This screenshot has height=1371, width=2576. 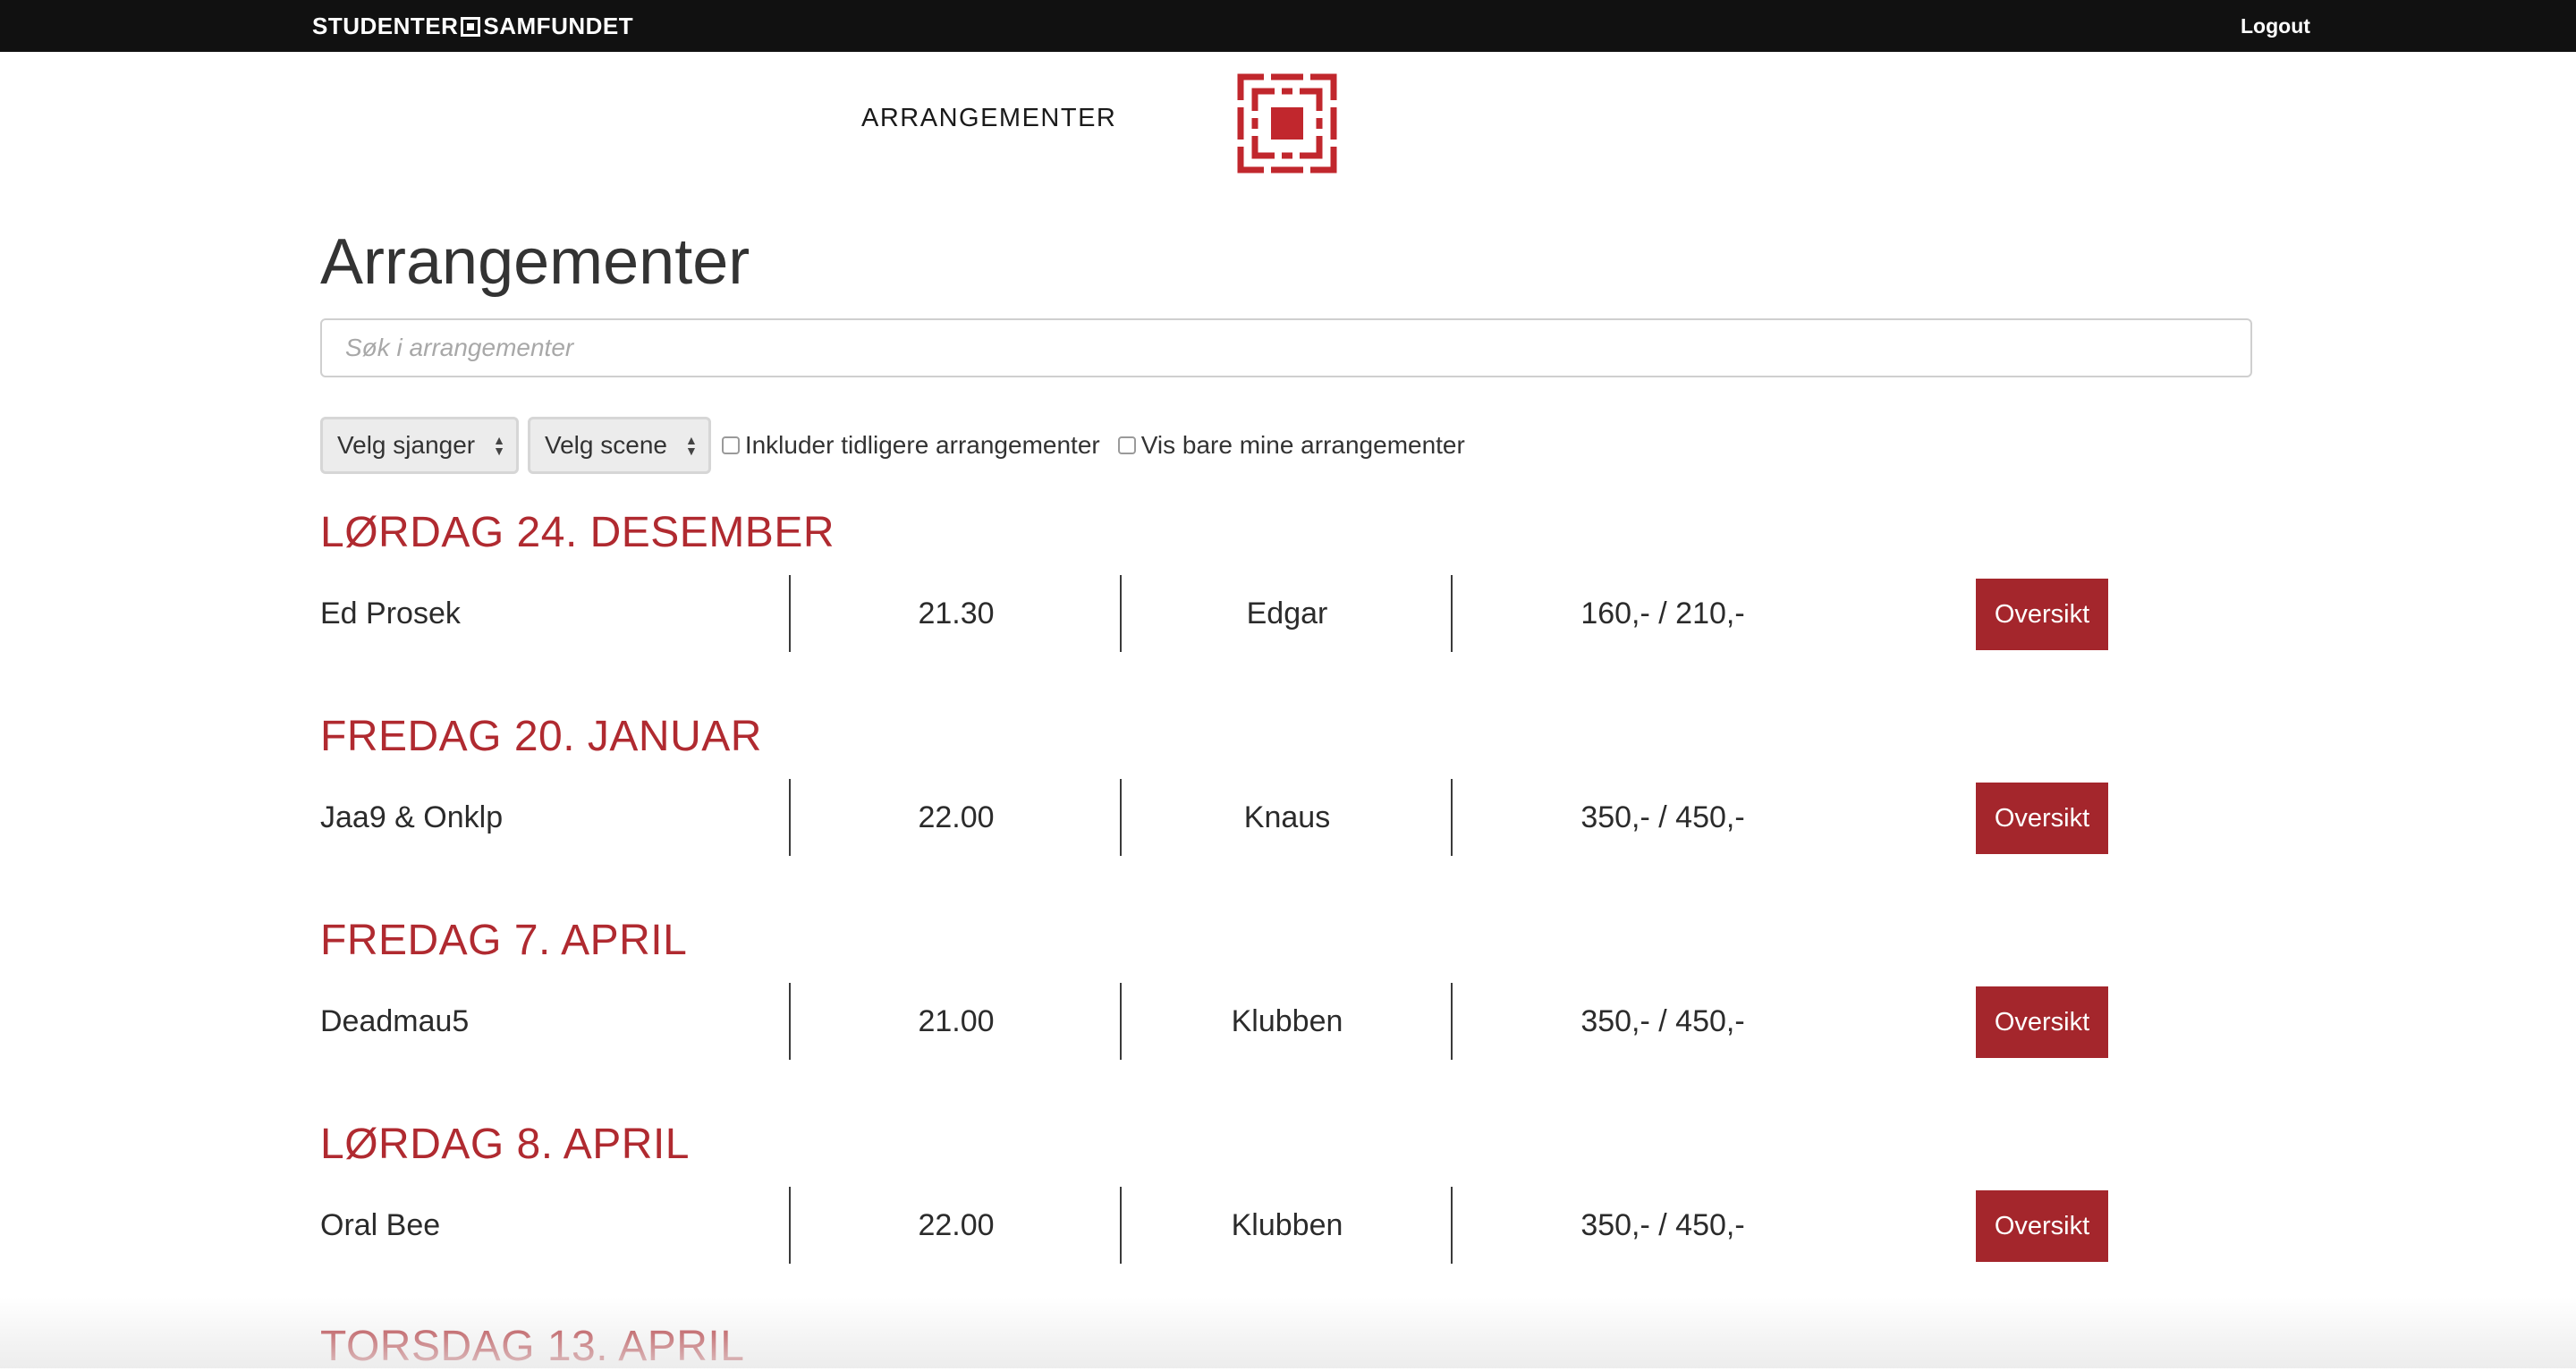 What do you see at coordinates (1303, 445) in the screenshot?
I see `only-mine-label: Vis bare mine arrangementer` at bounding box center [1303, 445].